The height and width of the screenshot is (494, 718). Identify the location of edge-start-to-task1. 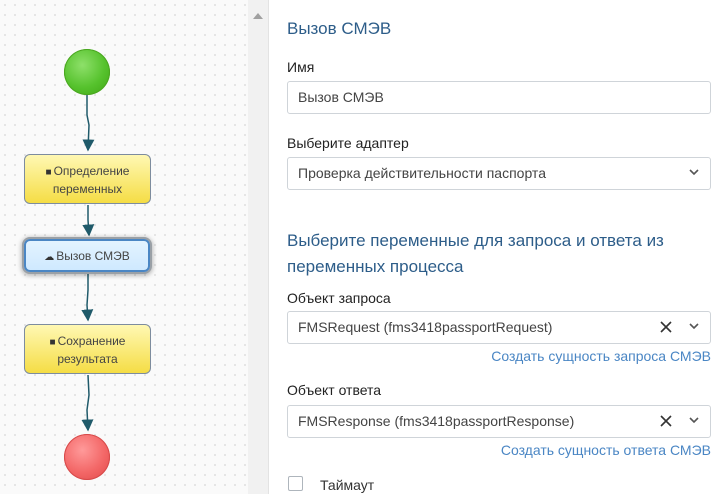
(88, 123).